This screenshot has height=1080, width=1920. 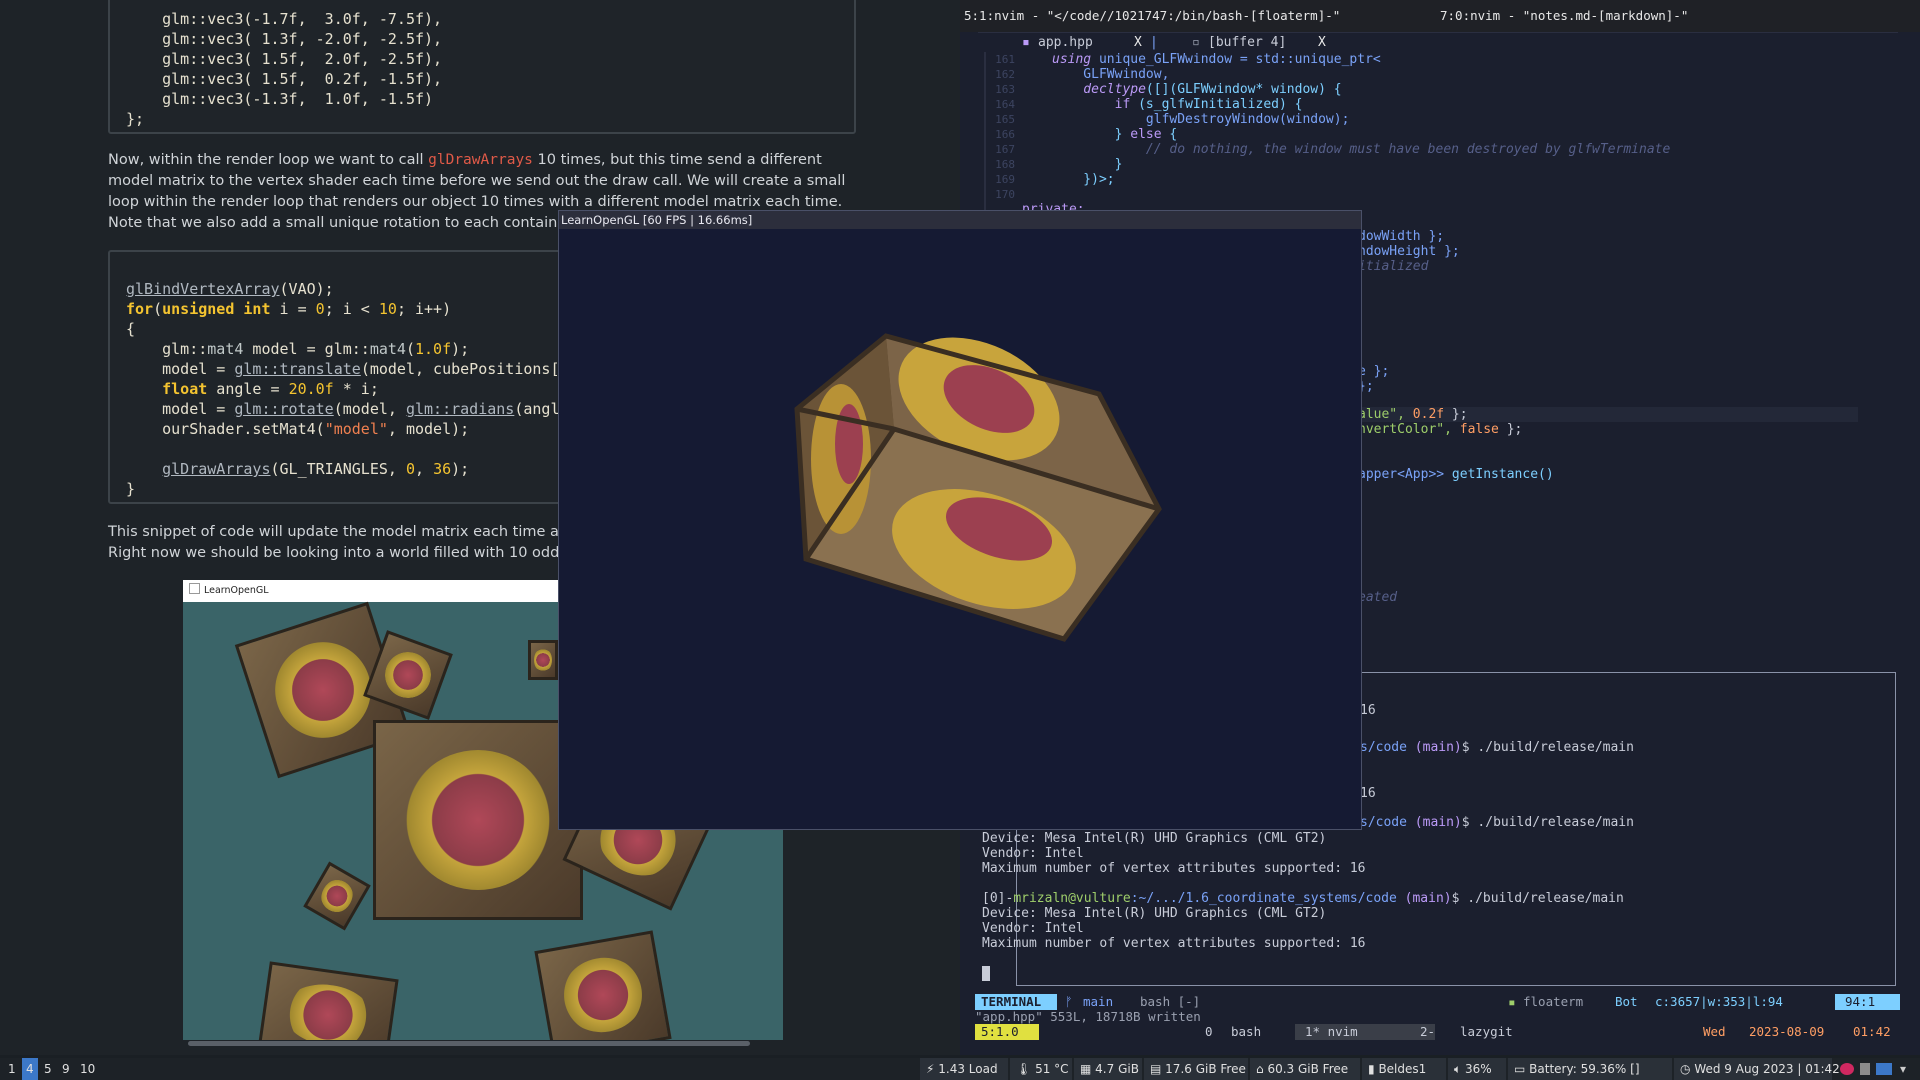 What do you see at coordinates (135, 119) in the screenshot?
I see `code-line: };` at bounding box center [135, 119].